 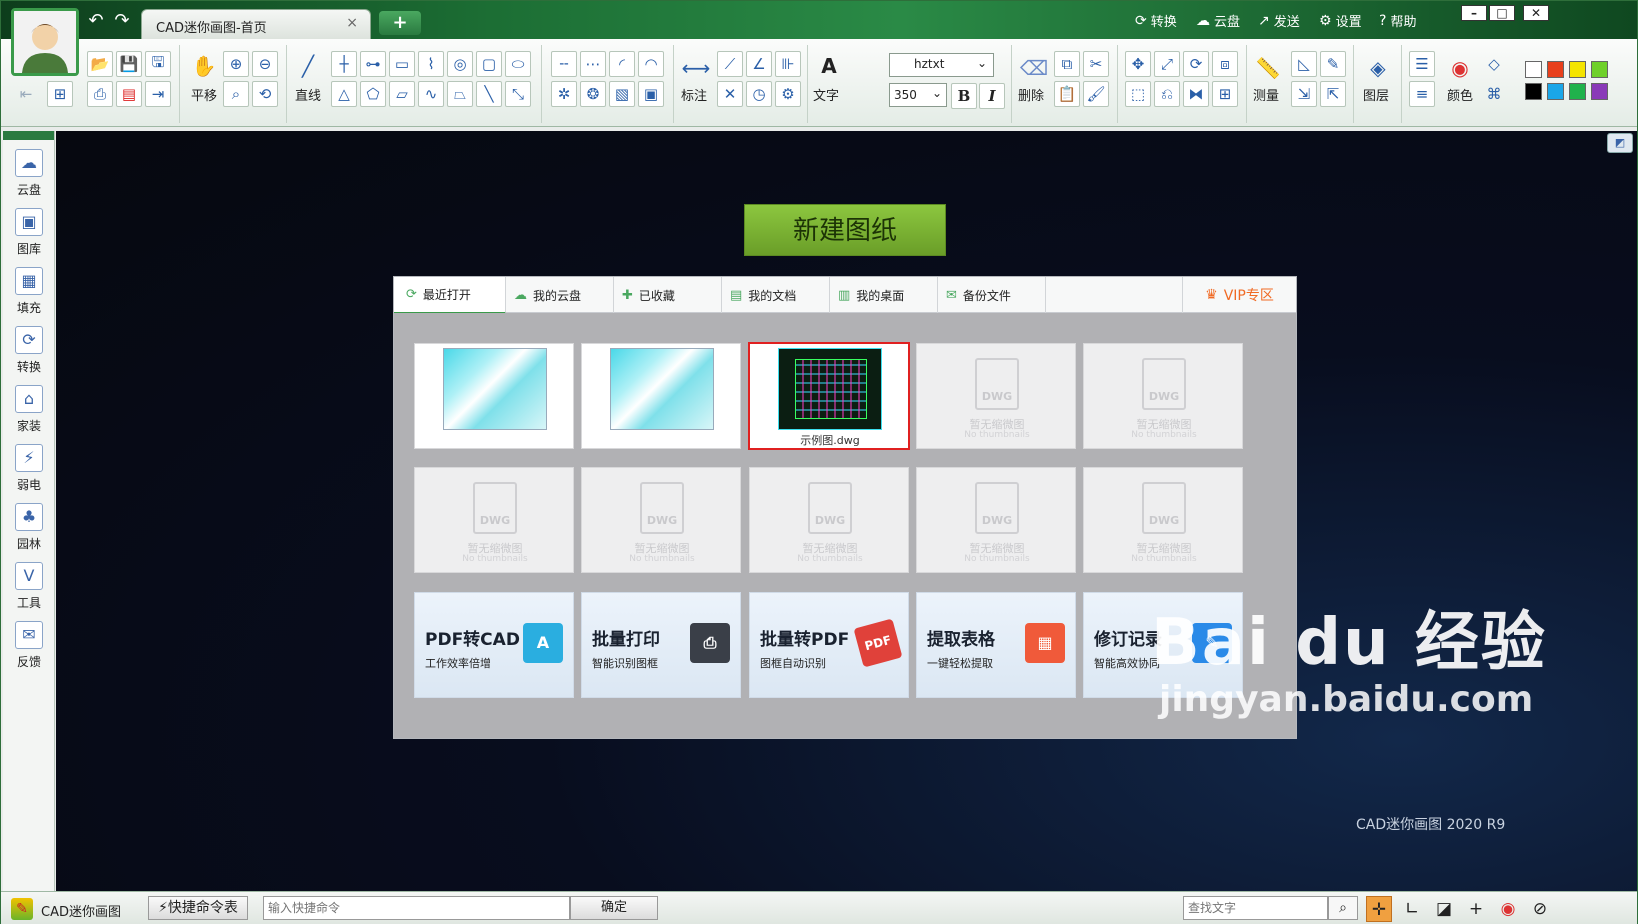 What do you see at coordinates (1333, 64) in the screenshot?
I see `pencil-icon: ✎` at bounding box center [1333, 64].